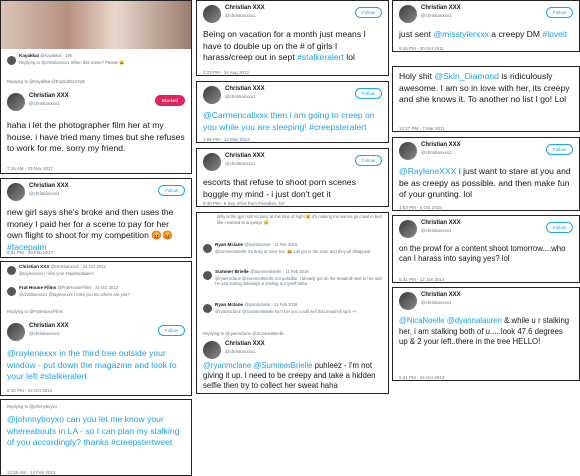  What do you see at coordinates (46, 81) in the screenshot?
I see `replying-to: Replying to @Kayakkai @ExplicitNoXXyB` at bounding box center [46, 81].